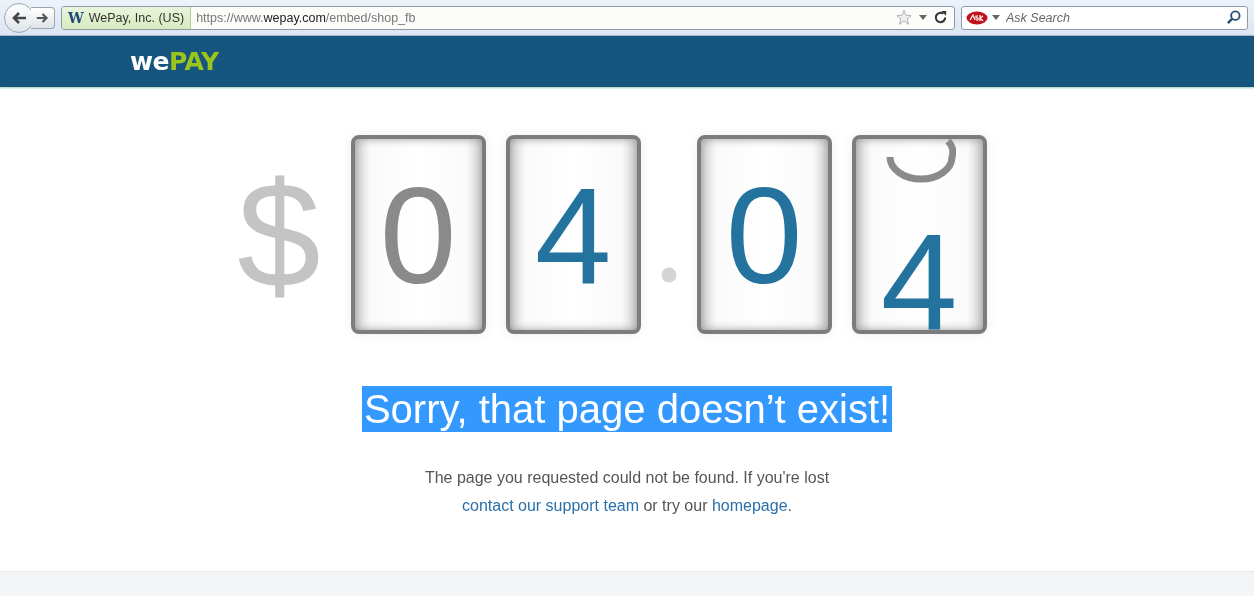 The image size is (1254, 596). What do you see at coordinates (749, 505) in the screenshot?
I see `text-link: homepage` at bounding box center [749, 505].